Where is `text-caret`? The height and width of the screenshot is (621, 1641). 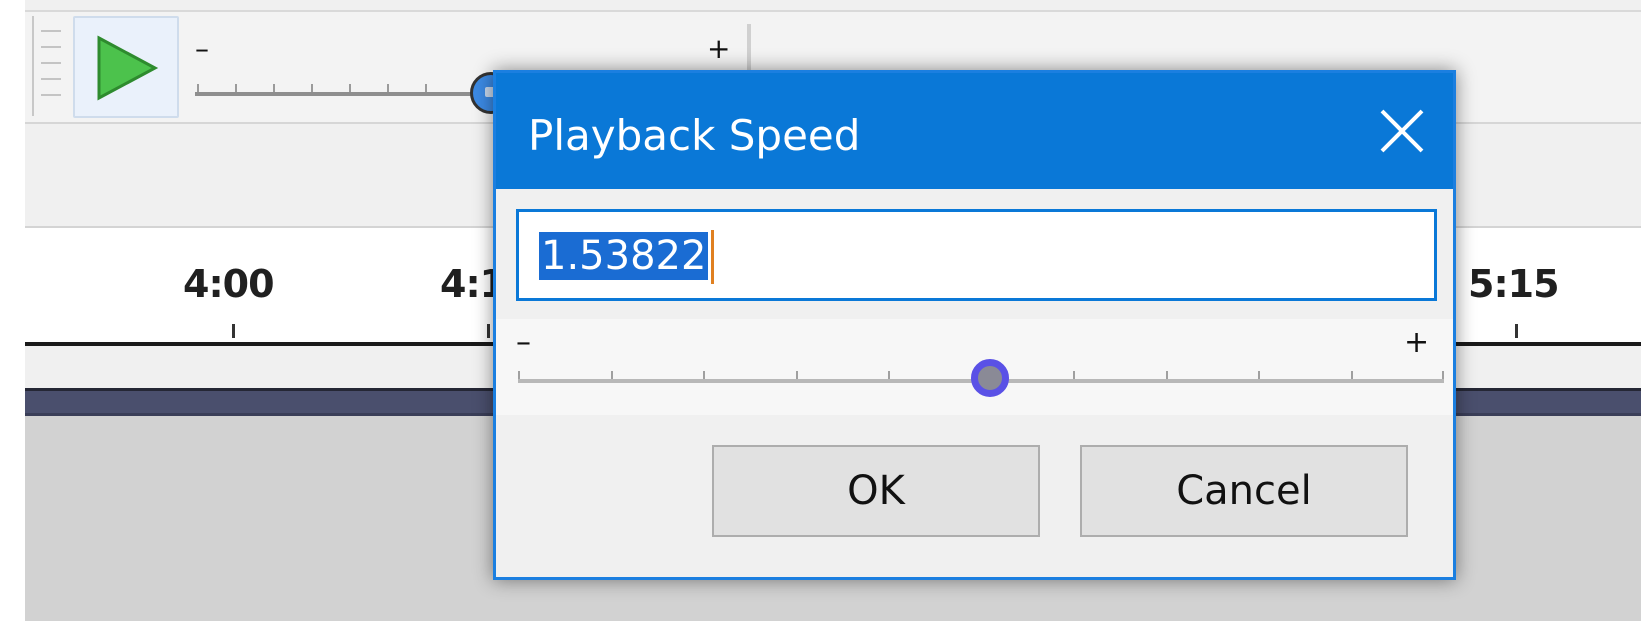 text-caret is located at coordinates (712, 257).